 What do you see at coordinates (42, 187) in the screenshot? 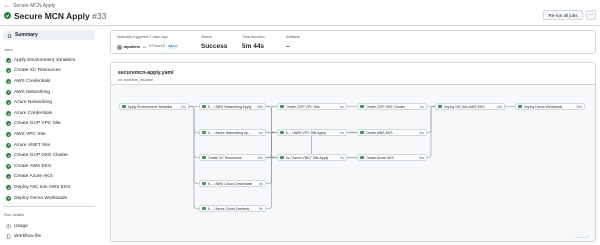
I see `job-name: Deploy NIC into AWS EKS` at bounding box center [42, 187].